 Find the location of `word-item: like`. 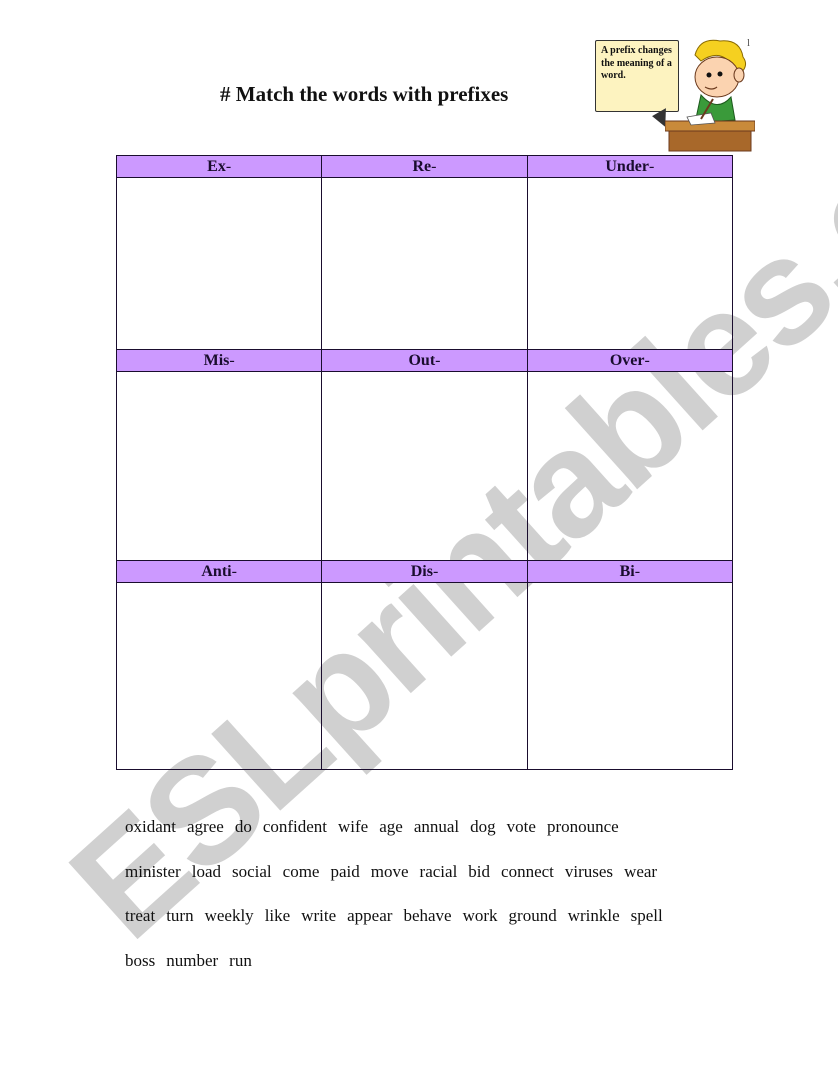

word-item: like is located at coordinates (278, 916).